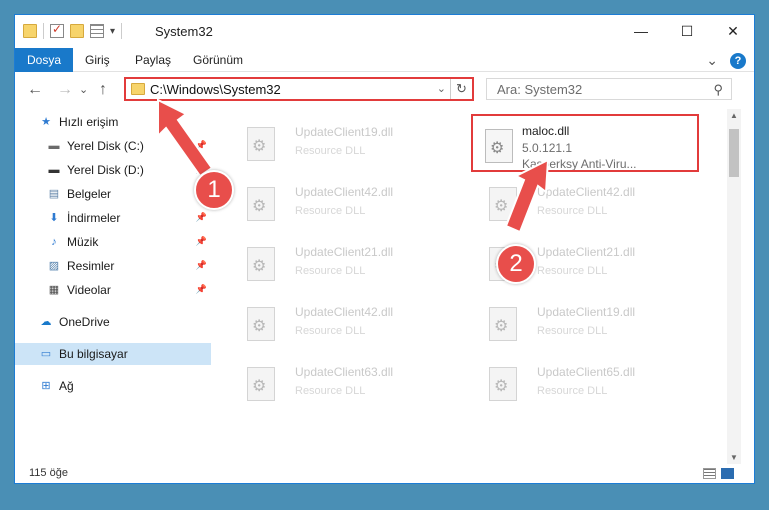  I want to click on back-arrow-icon: ←, so click(35, 90).